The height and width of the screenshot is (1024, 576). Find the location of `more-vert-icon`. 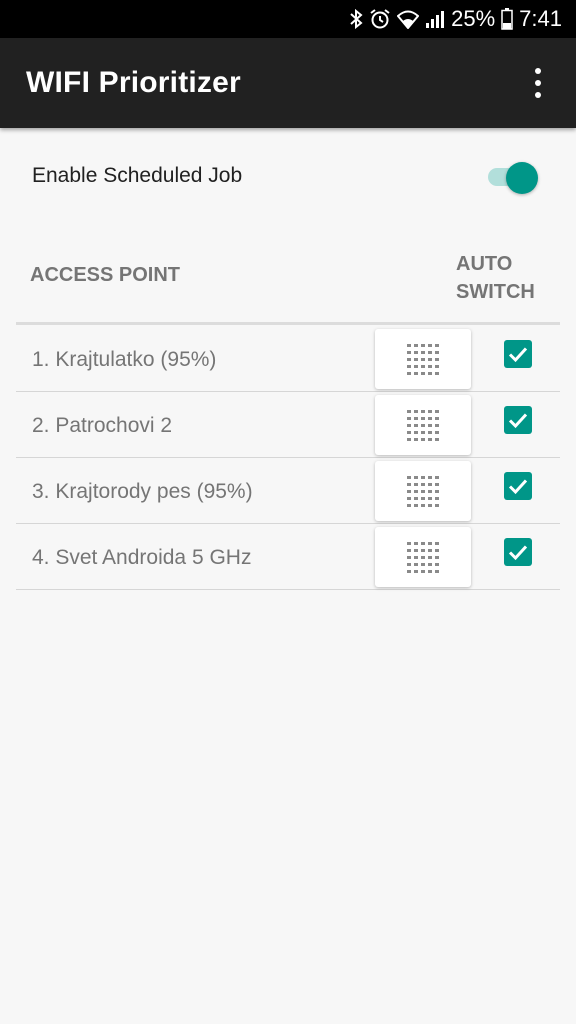

more-vert-icon is located at coordinates (538, 83).